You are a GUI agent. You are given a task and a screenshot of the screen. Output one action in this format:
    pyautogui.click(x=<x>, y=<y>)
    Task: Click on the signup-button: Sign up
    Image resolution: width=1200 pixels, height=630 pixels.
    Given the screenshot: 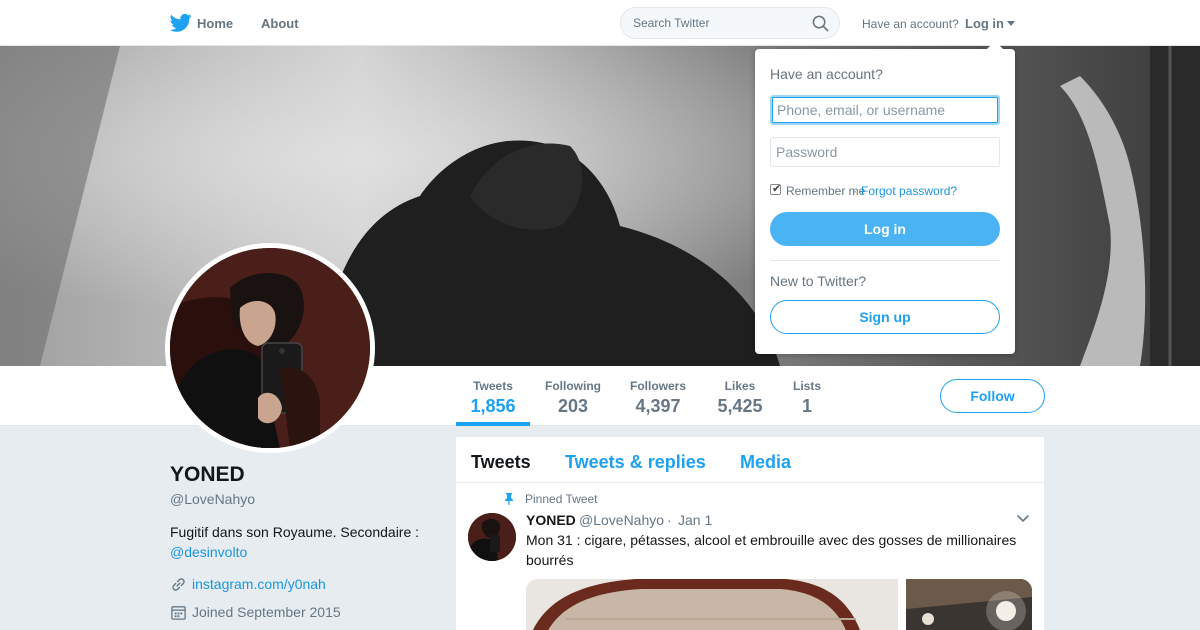 What is the action you would take?
    pyautogui.click(x=885, y=317)
    